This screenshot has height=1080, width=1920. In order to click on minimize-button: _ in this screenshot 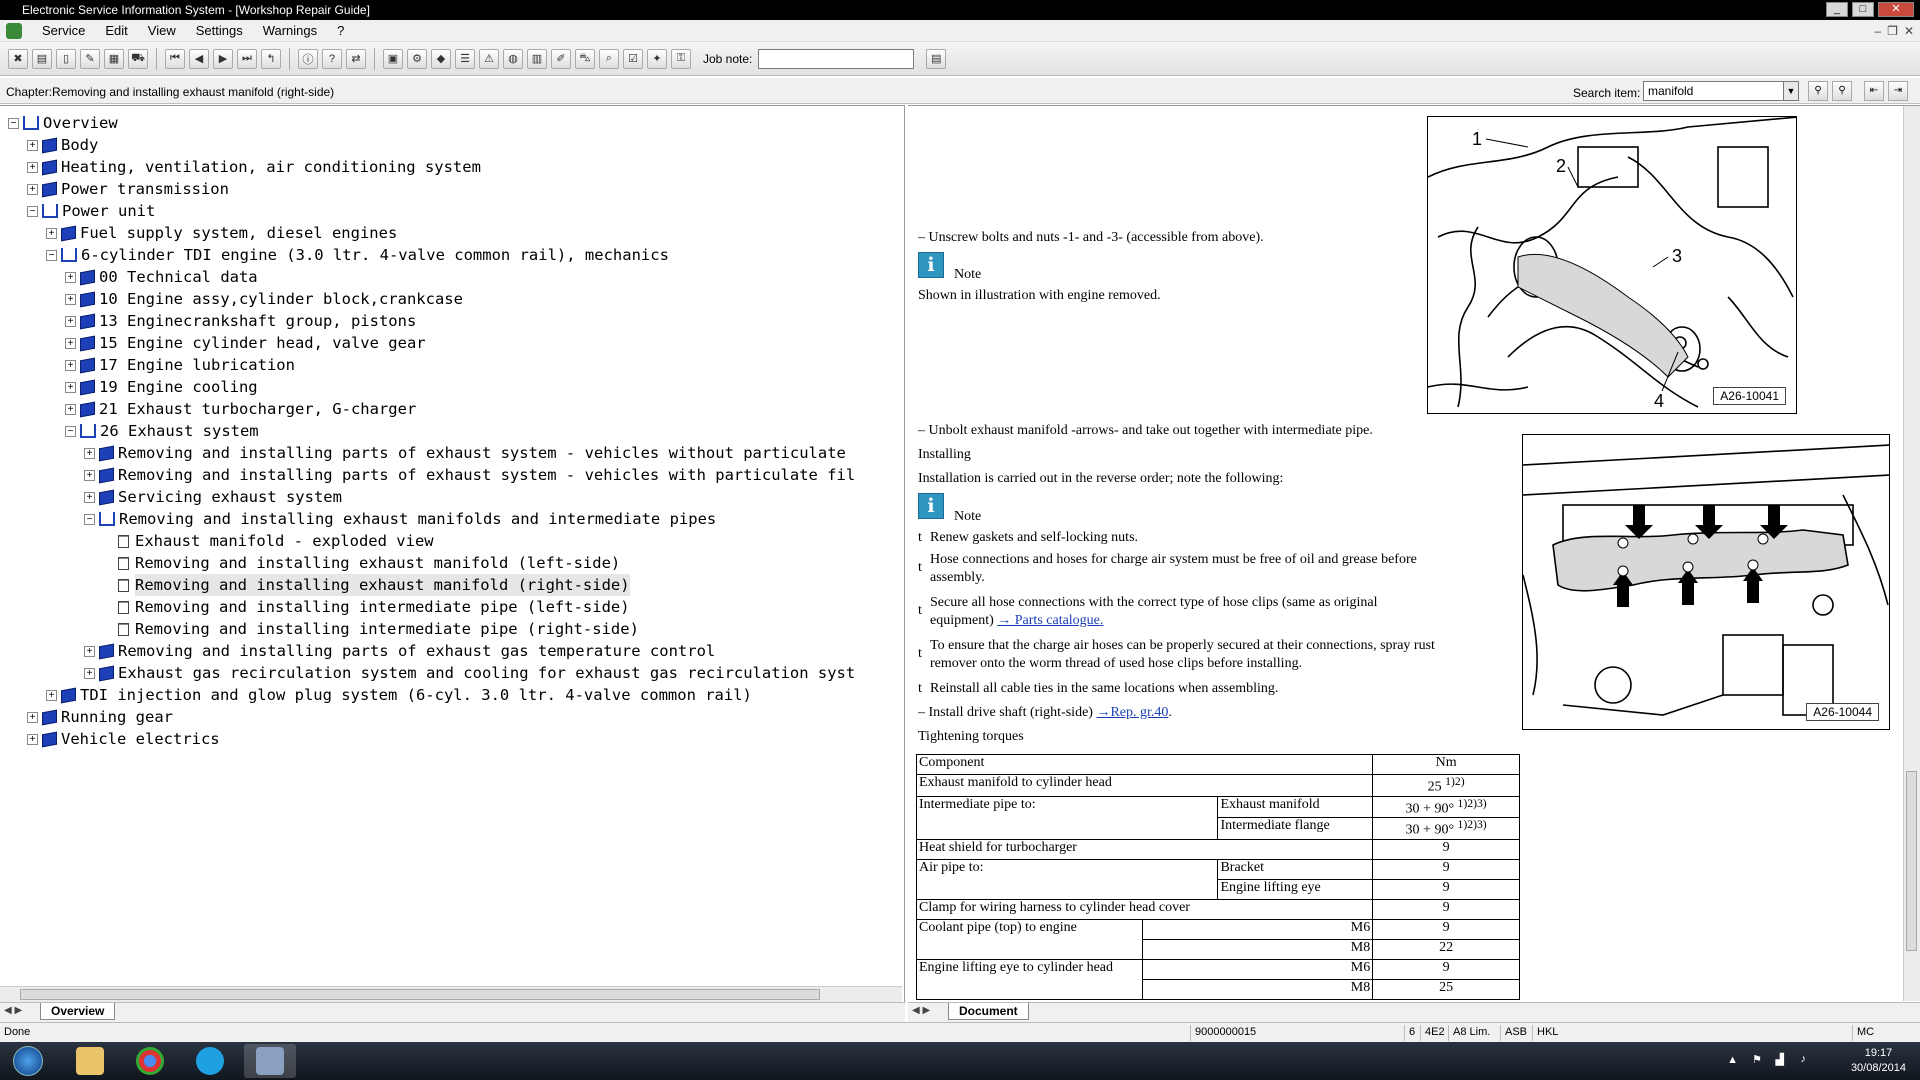, I will do `click(1837, 9)`.